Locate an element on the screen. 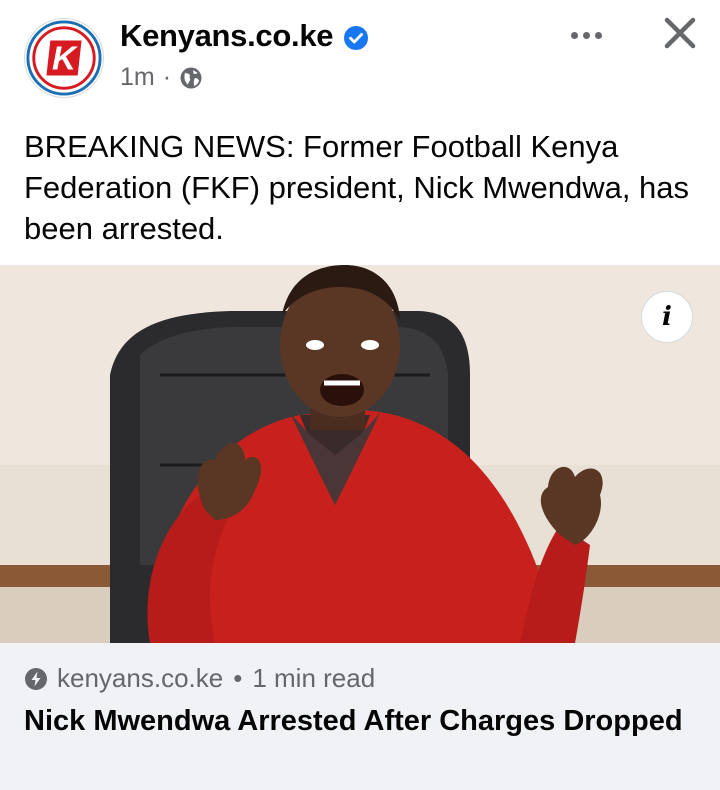 This screenshot has width=720, height=790. info-icon: i is located at coordinates (667, 317).